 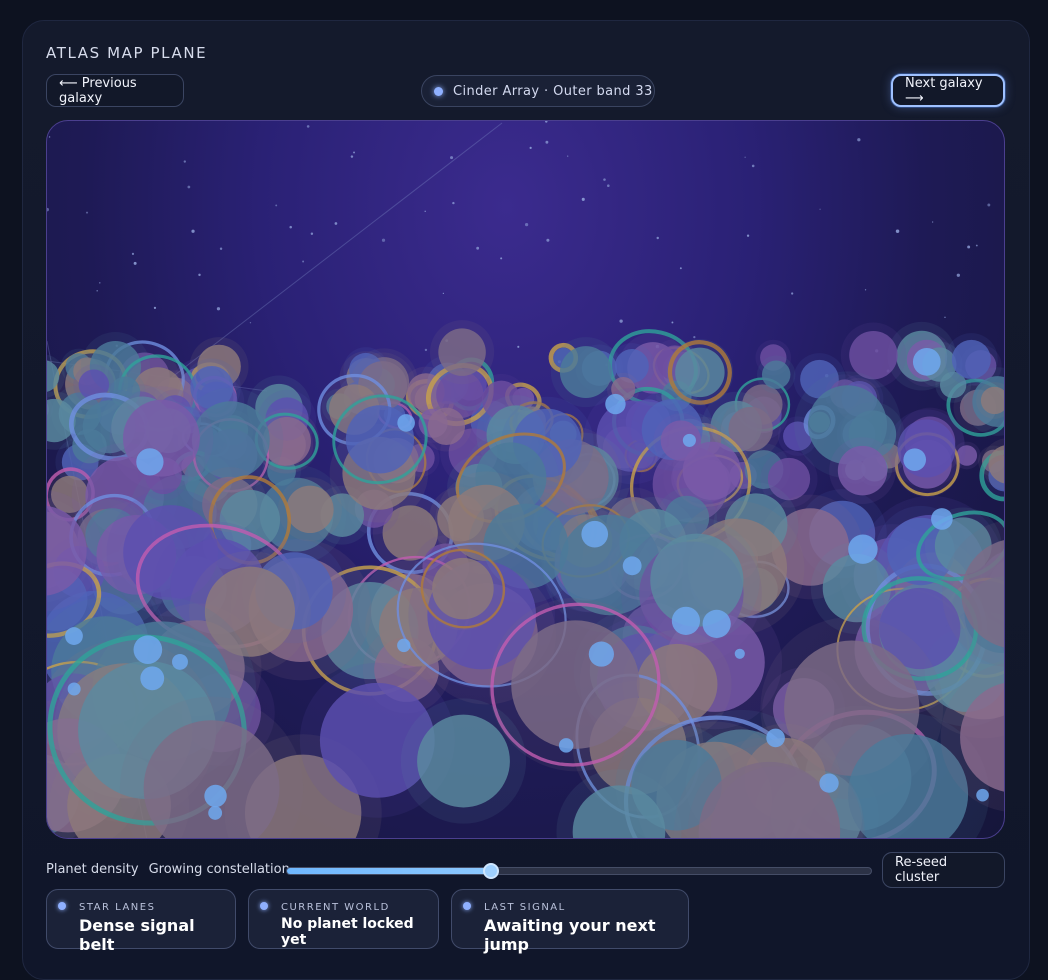 I want to click on density-value: Growing constellation, so click(x=219, y=869).